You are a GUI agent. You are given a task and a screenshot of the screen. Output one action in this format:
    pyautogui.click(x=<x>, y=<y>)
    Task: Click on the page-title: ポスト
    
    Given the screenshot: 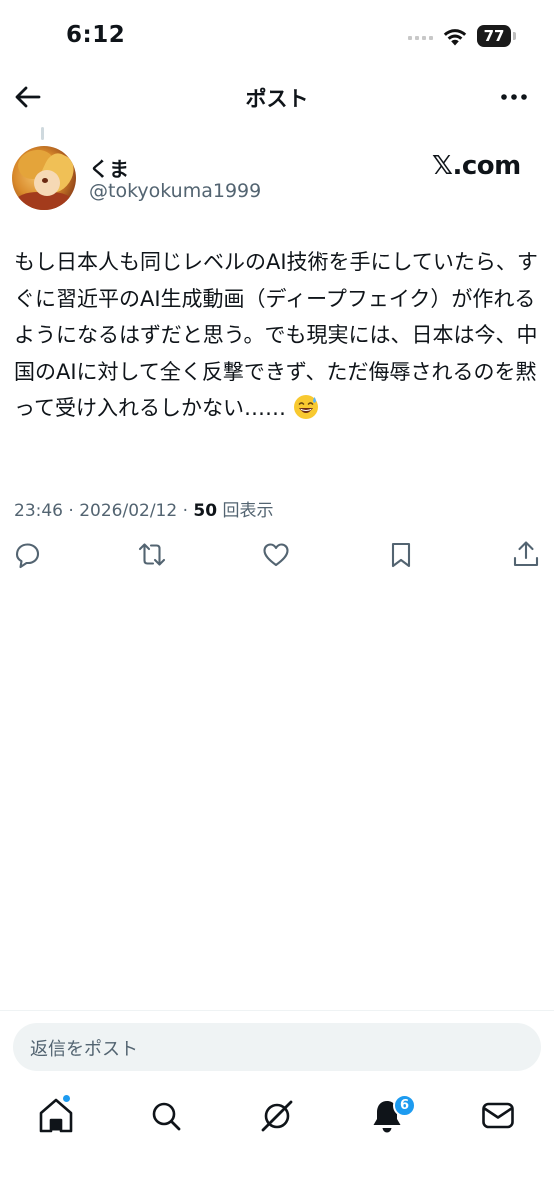 What is the action you would take?
    pyautogui.click(x=277, y=99)
    